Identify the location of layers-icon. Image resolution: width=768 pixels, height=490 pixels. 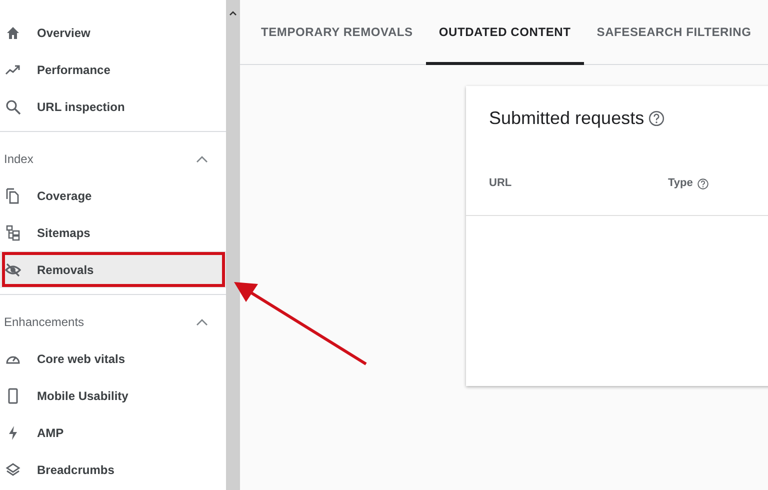
(13, 470).